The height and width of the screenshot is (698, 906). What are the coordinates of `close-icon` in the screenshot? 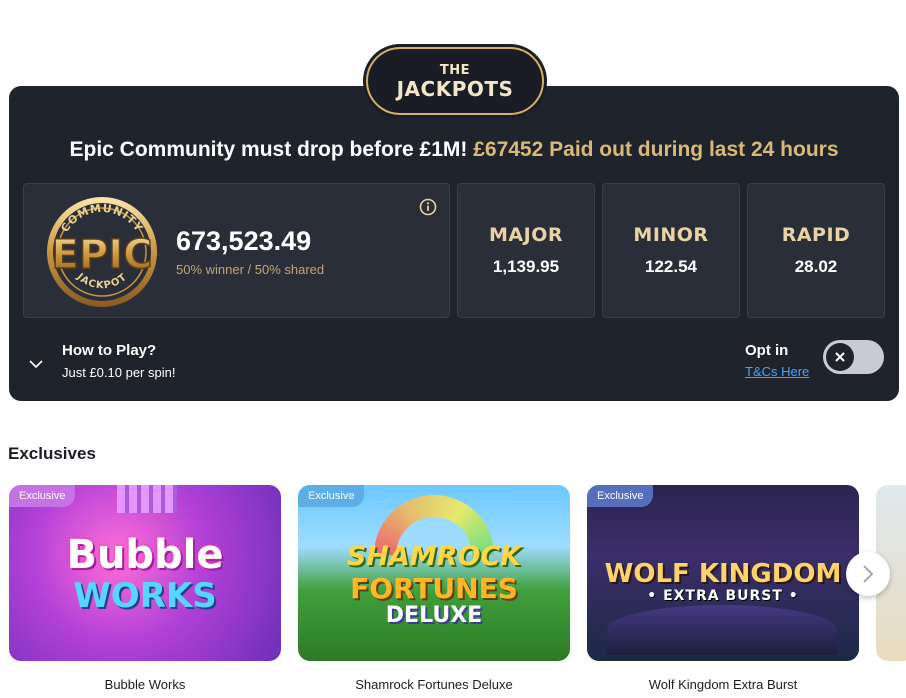 It's located at (840, 357).